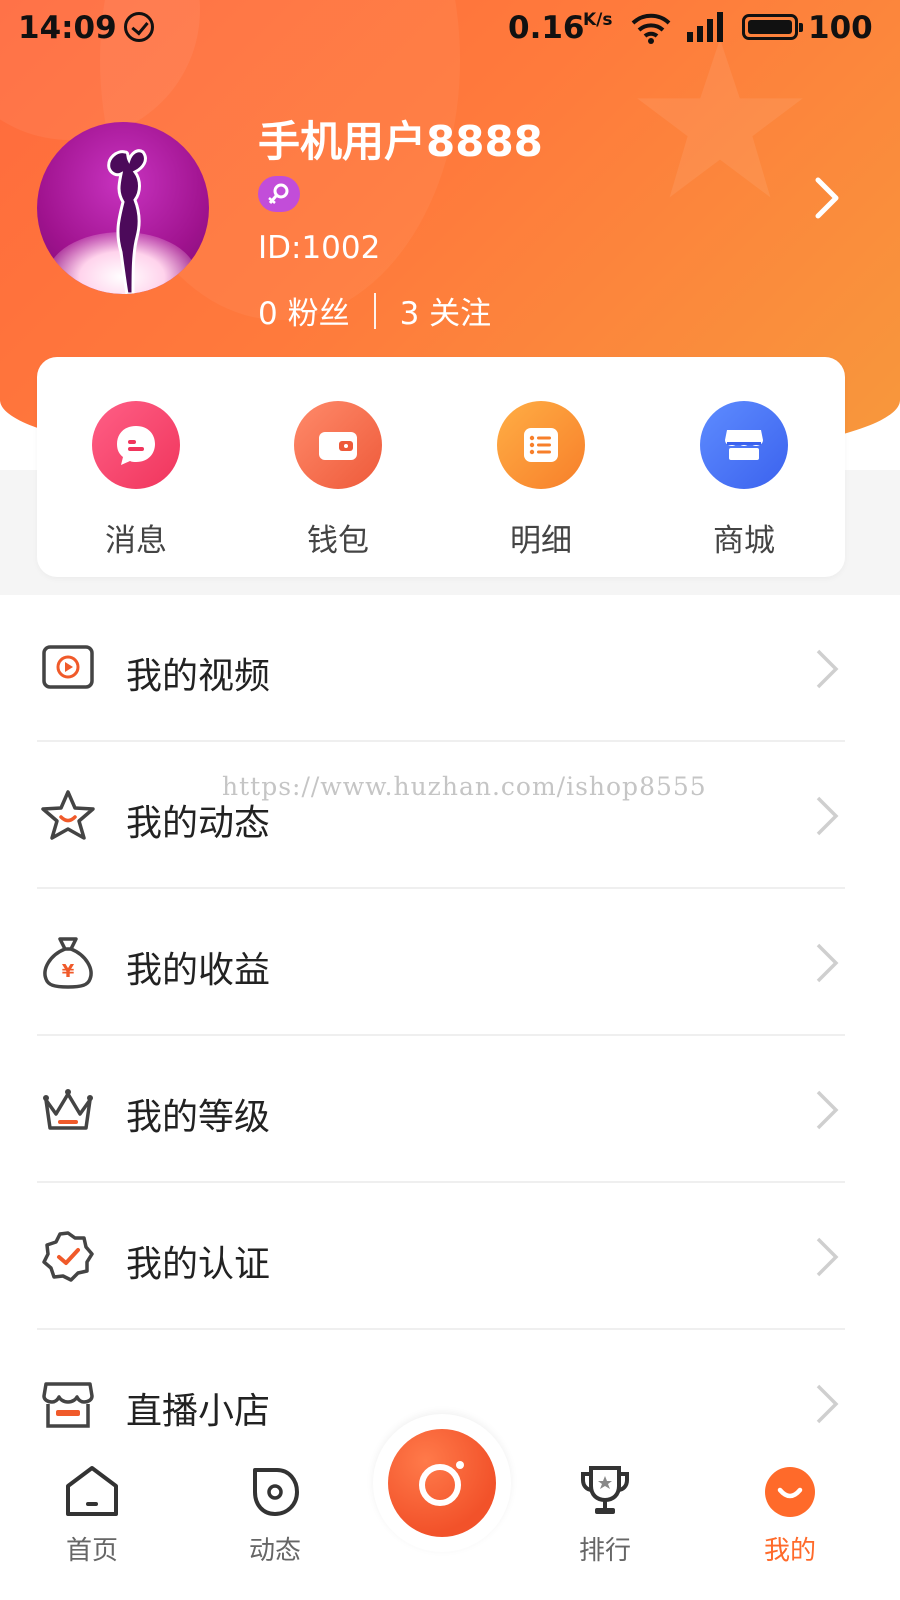 This screenshot has height=1600, width=900. I want to click on quick-action-details: 明细, so click(541, 480).